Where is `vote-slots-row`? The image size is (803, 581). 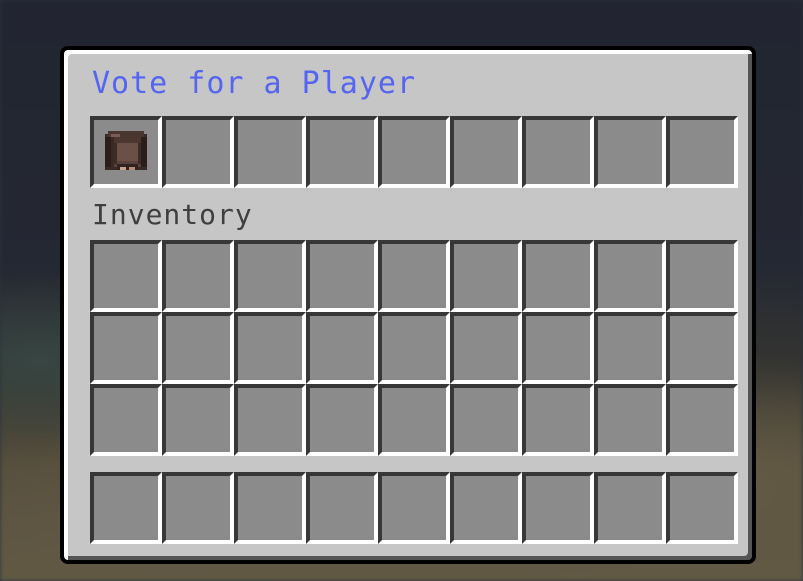
vote-slots-row is located at coordinates (414, 152).